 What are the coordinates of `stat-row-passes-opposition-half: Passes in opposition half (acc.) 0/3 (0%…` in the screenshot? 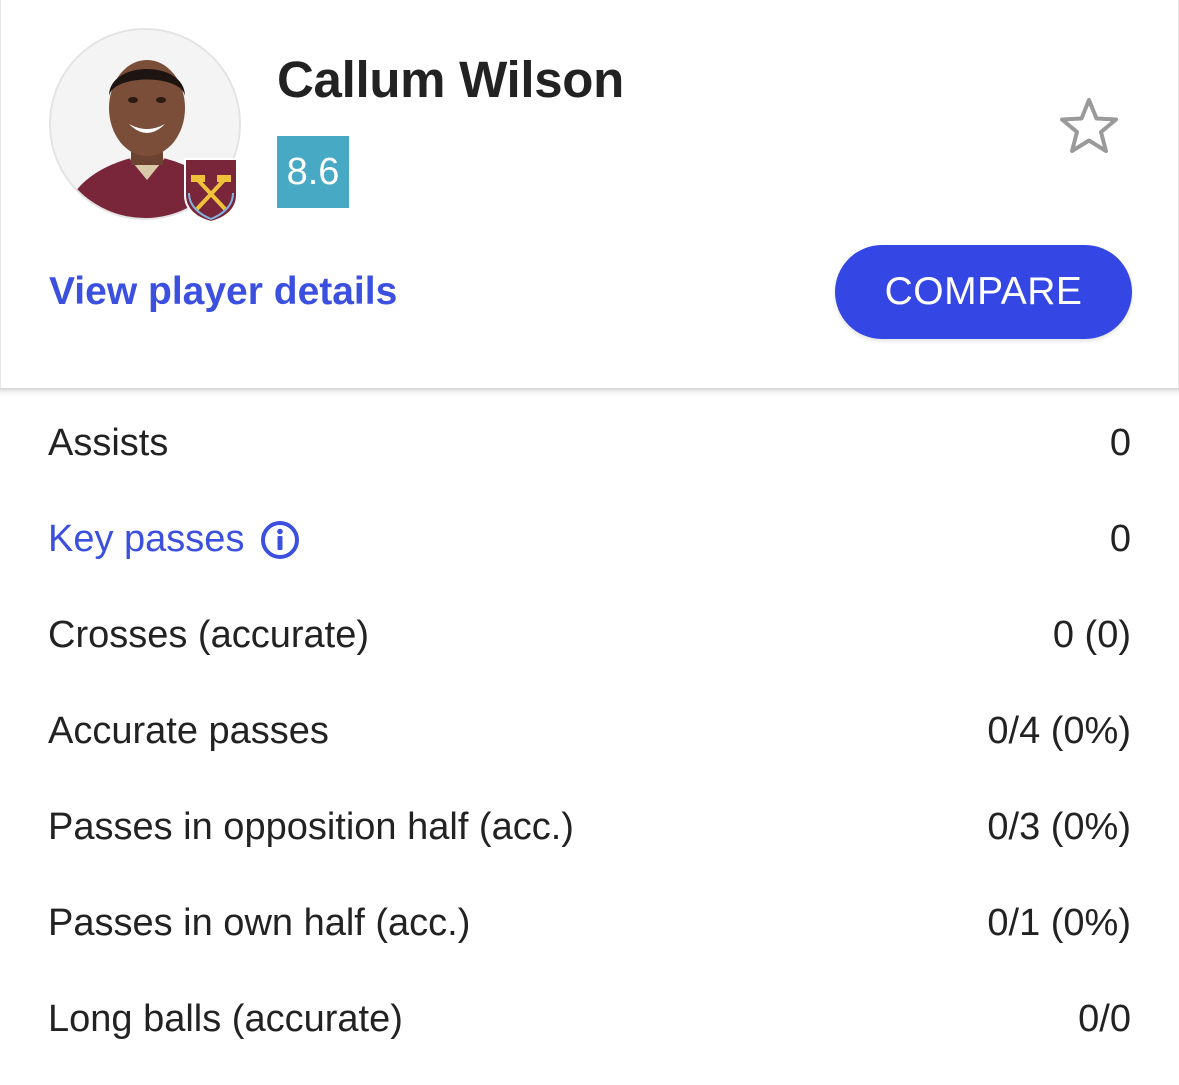 It's located at (589, 828).